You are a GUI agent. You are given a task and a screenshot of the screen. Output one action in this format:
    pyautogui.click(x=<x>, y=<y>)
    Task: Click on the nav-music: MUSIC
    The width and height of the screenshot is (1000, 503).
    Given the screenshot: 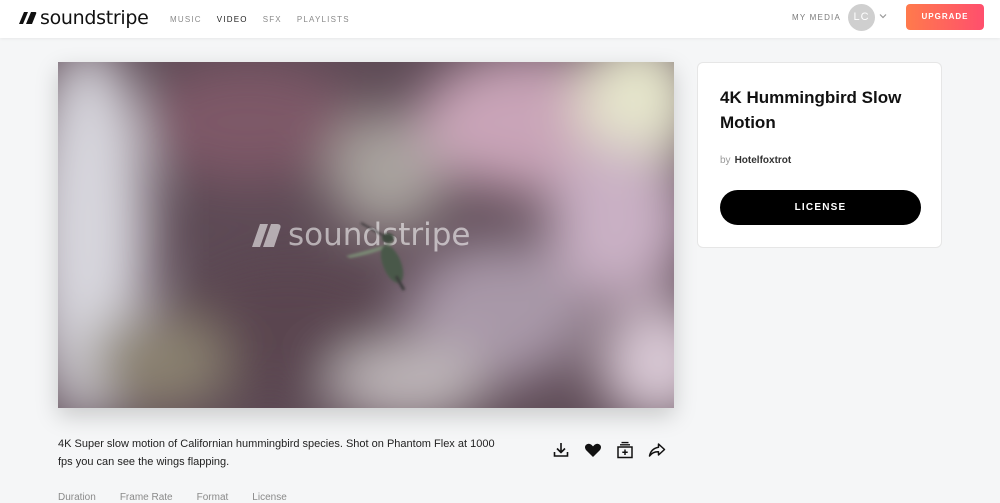 What is the action you would take?
    pyautogui.click(x=186, y=19)
    